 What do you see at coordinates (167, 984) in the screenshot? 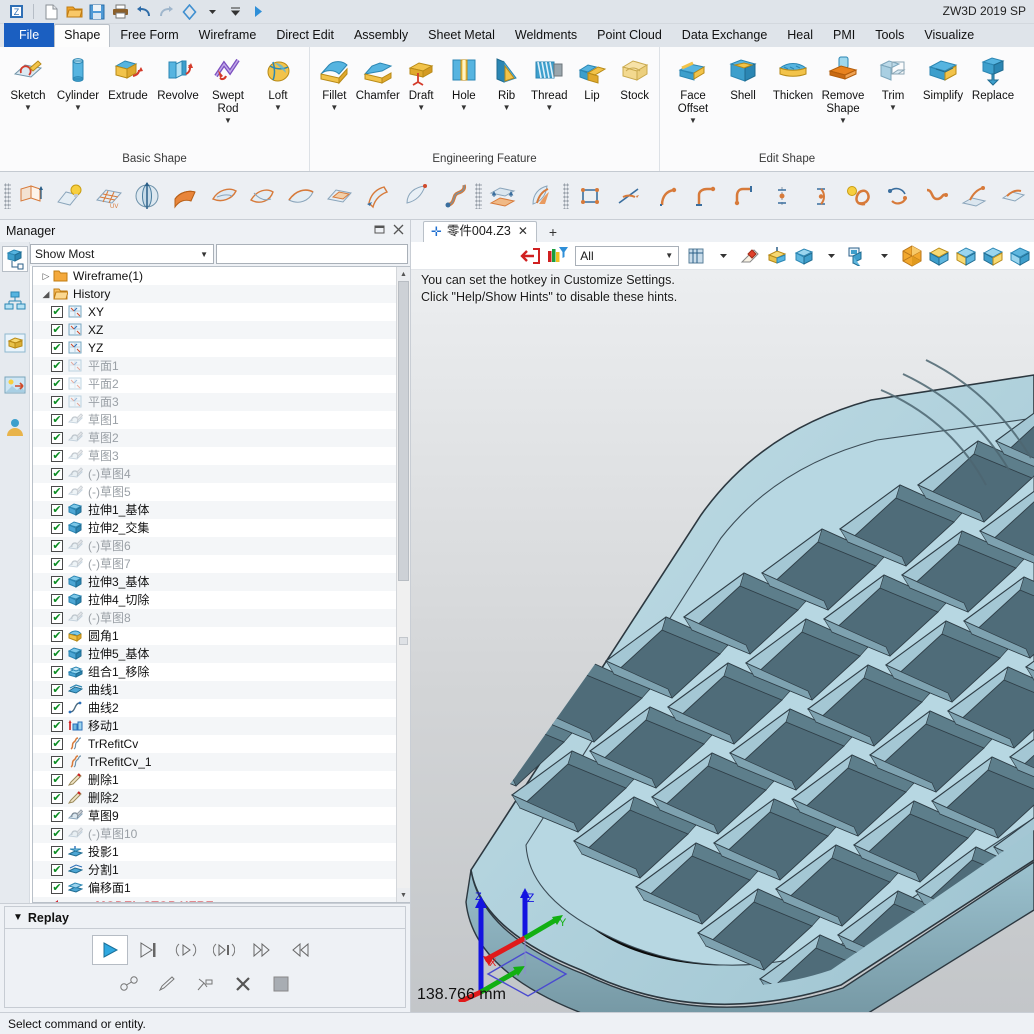
I see `edit-button` at bounding box center [167, 984].